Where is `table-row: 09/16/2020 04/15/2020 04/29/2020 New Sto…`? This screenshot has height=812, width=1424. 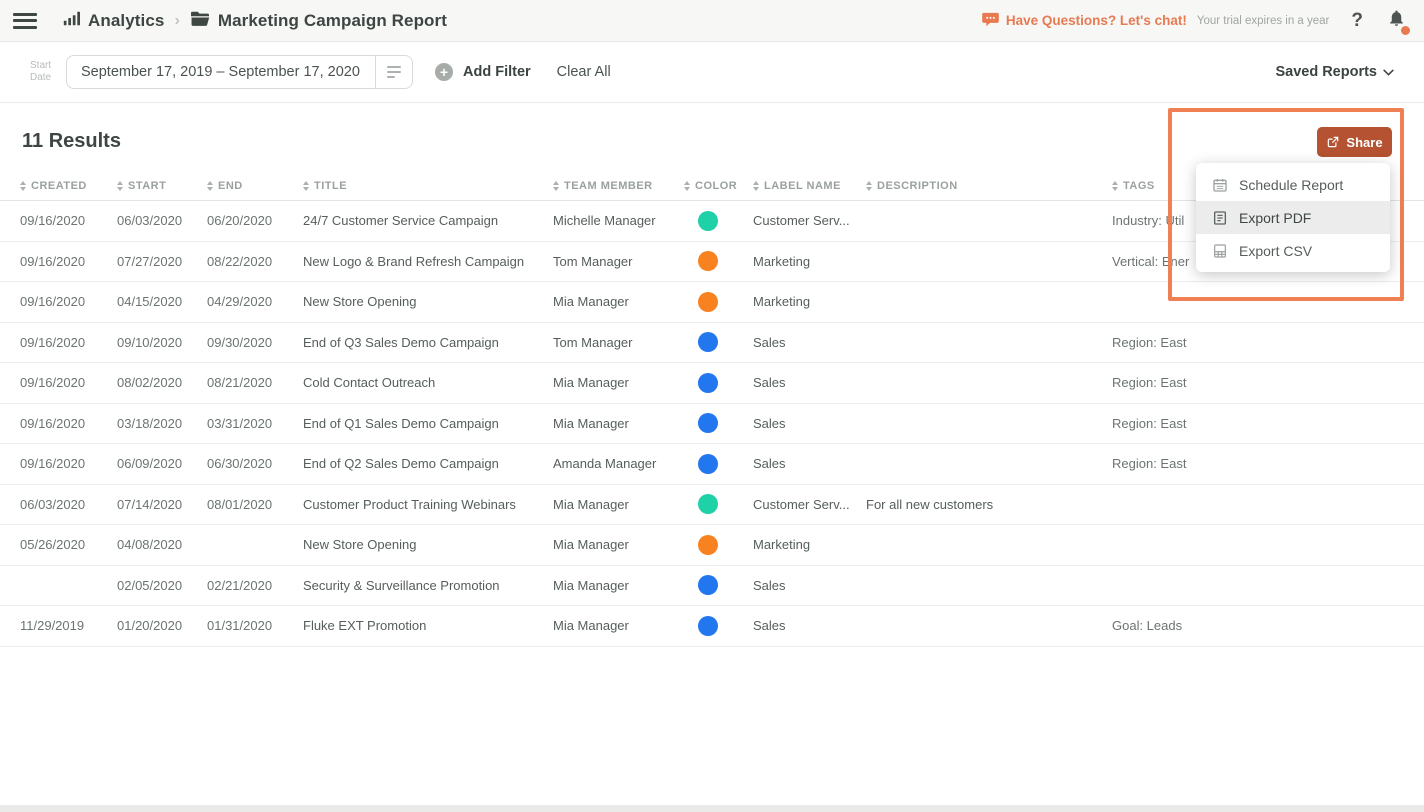
table-row: 09/16/2020 04/15/2020 04/29/2020 New Sto… is located at coordinates (712, 302).